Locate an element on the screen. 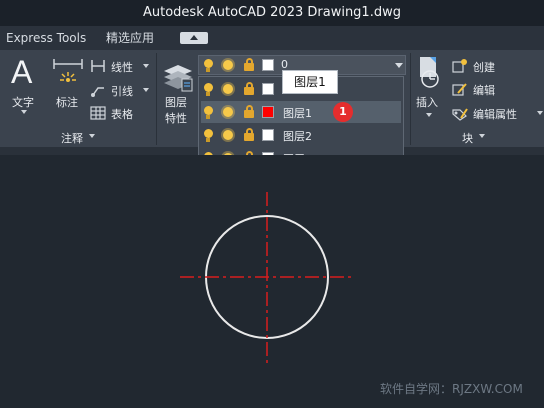 This screenshot has width=544, height=408. layer-name: 图层1 is located at coordinates (297, 113).